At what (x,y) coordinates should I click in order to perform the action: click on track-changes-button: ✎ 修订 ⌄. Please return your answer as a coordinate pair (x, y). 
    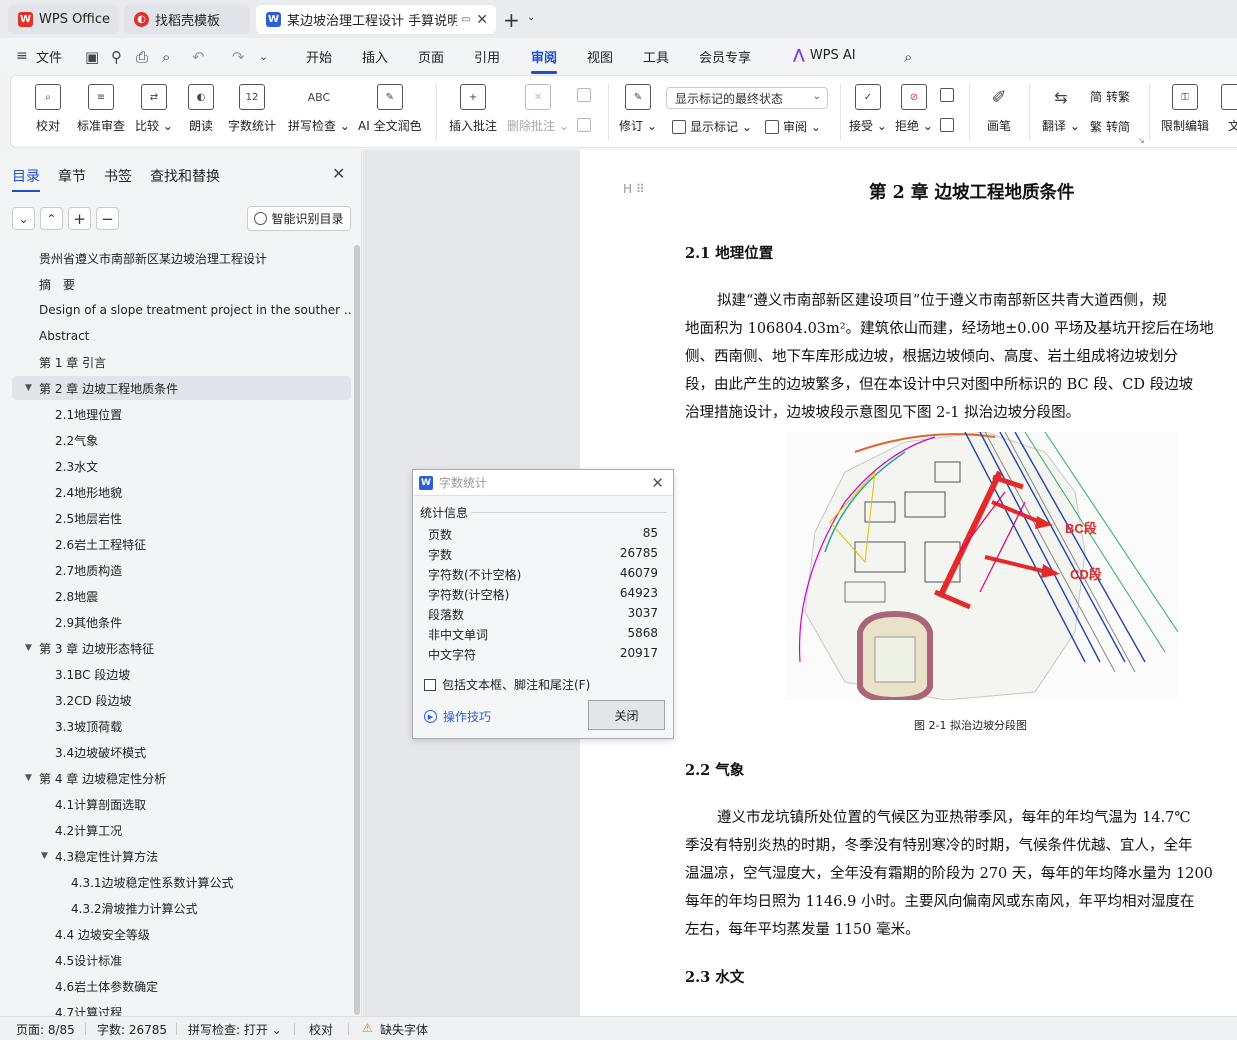
    Looking at the image, I should click on (638, 109).